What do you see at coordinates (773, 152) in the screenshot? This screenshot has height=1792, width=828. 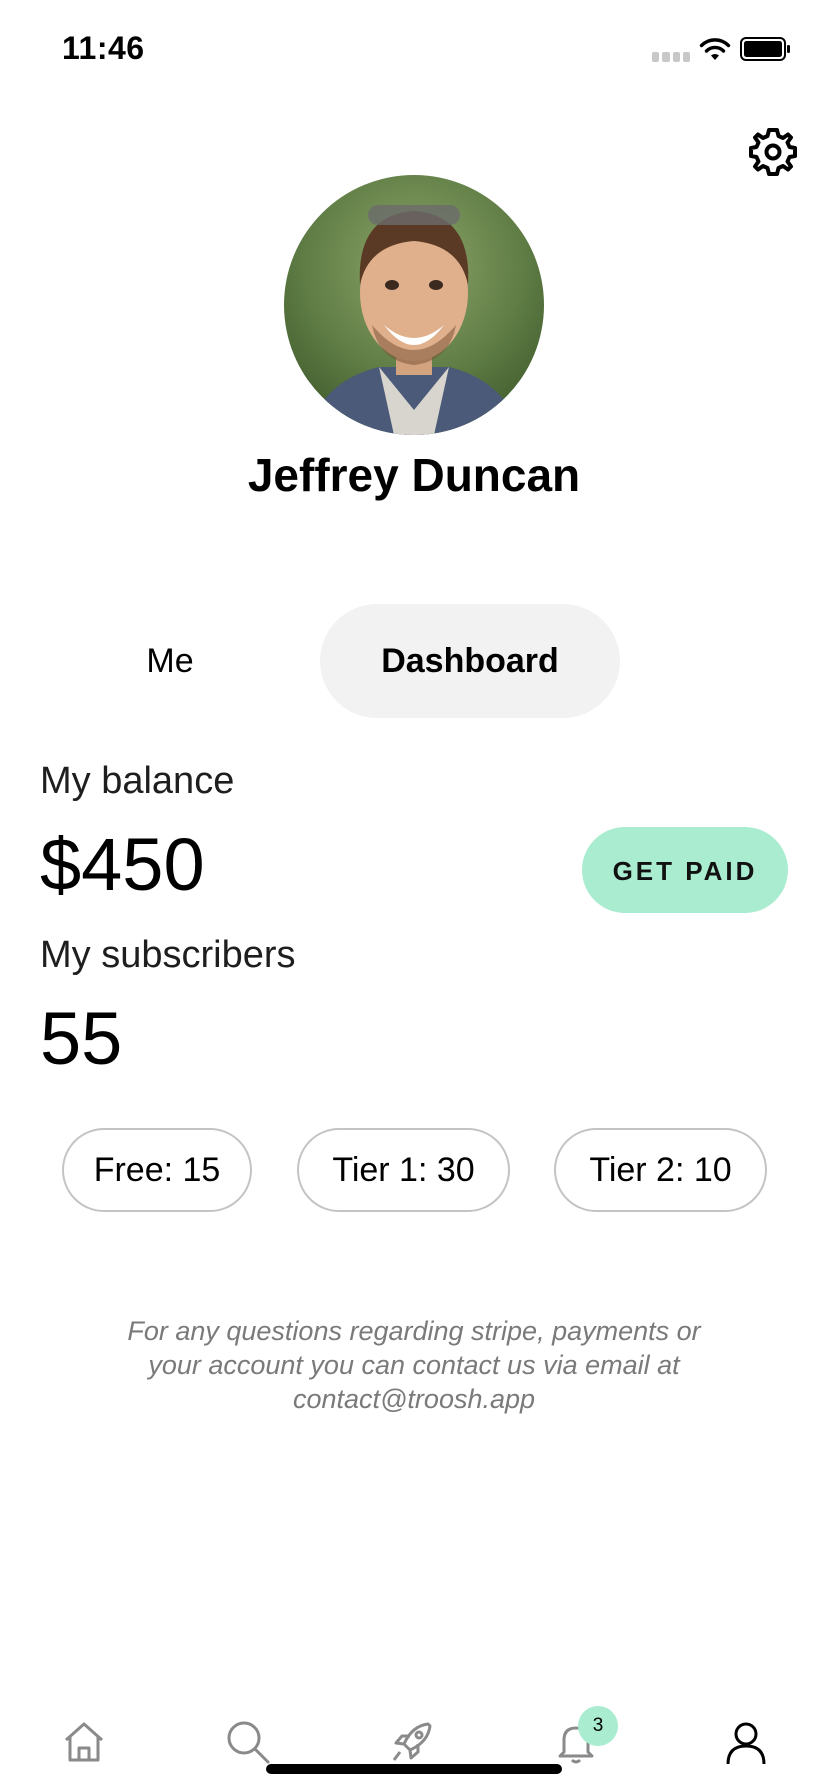 I see `gear-icon` at bounding box center [773, 152].